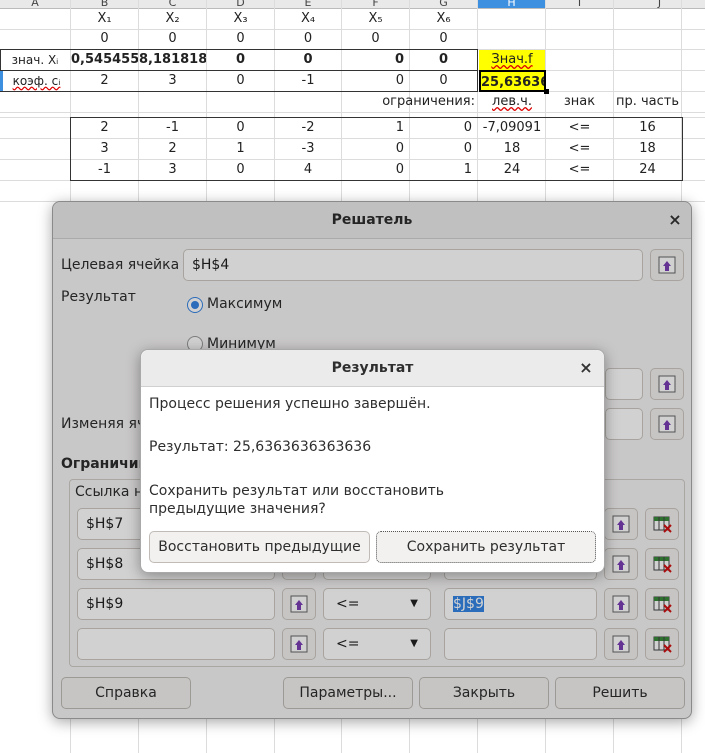 The height and width of the screenshot is (753, 705). I want to click on column-header-c: C, so click(173, 4).